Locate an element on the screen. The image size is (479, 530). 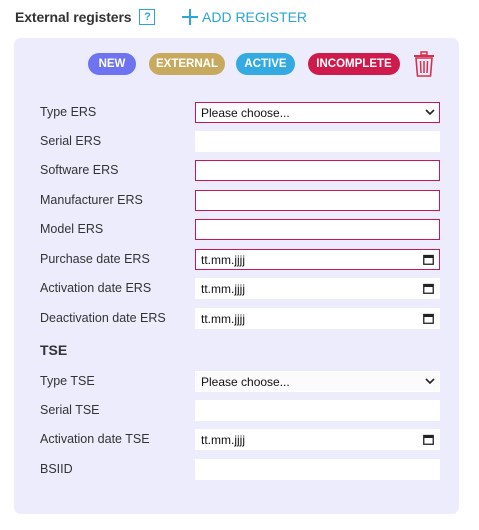
plus-icon is located at coordinates (190, 17).